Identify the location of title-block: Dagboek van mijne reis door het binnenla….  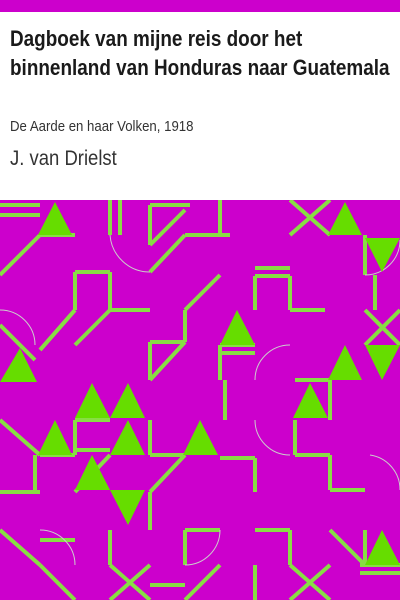
(202, 53).